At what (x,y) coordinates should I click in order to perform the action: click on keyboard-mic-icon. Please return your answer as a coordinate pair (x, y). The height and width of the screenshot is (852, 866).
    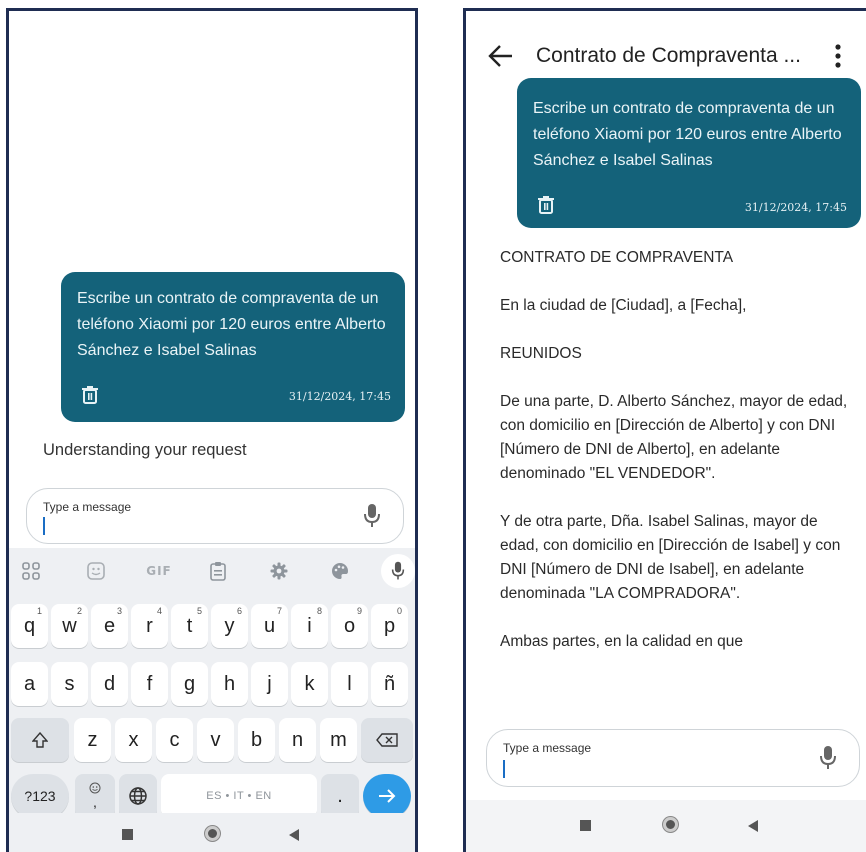
    Looking at the image, I should click on (398, 571).